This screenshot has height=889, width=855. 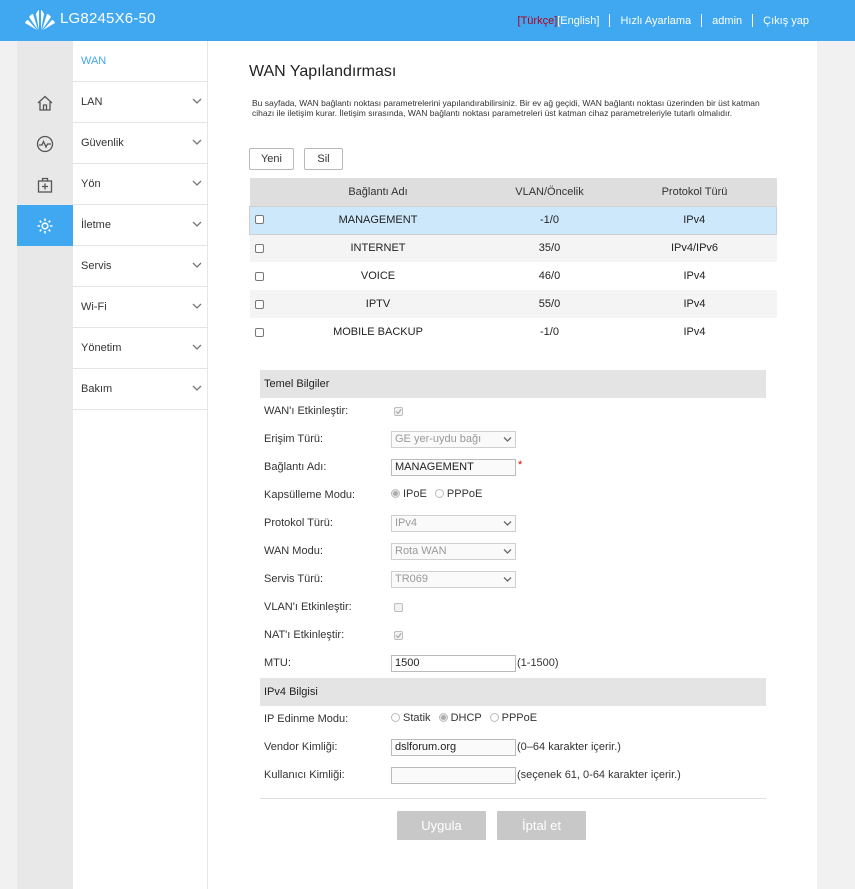 I want to click on sidebar-item-forward: İletme, so click(x=140, y=225).